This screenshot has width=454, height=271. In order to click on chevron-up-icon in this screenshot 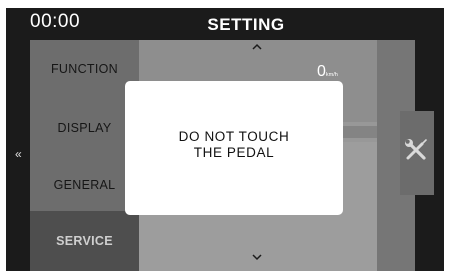, I will do `click(257, 47)`.